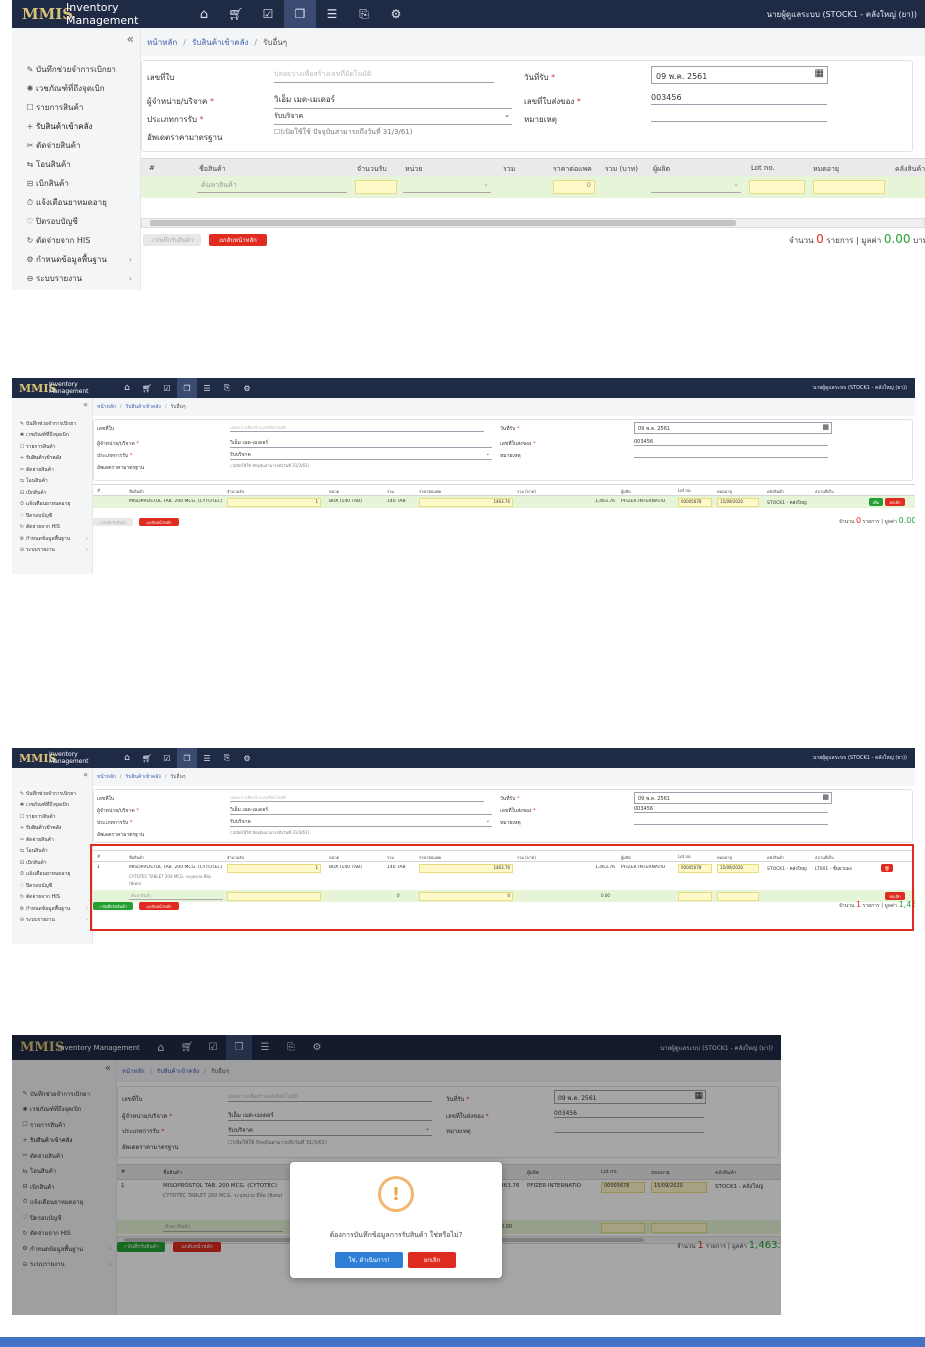 Image resolution: width=925 pixels, height=1347 pixels. What do you see at coordinates (432, 1260) in the screenshot?
I see `cancel-button: ยกเลิก` at bounding box center [432, 1260].